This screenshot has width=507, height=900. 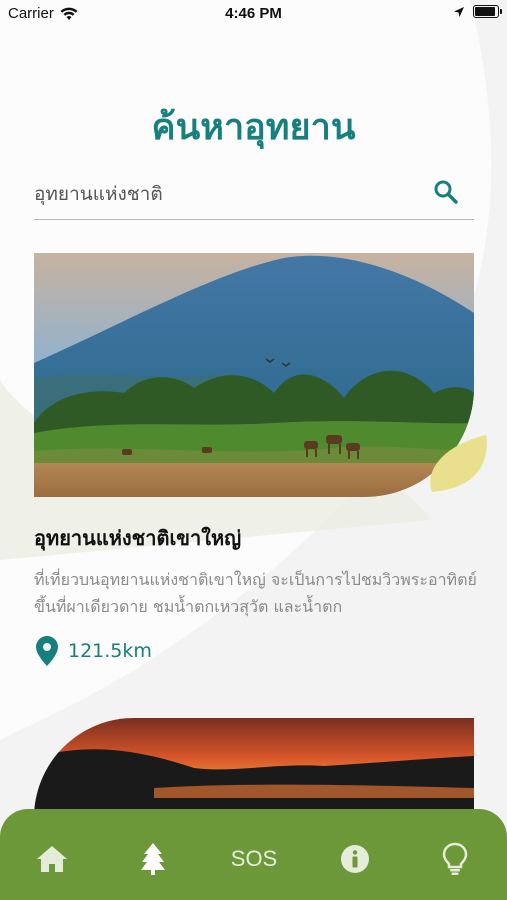 I want to click on tab-tips, so click(x=455, y=859).